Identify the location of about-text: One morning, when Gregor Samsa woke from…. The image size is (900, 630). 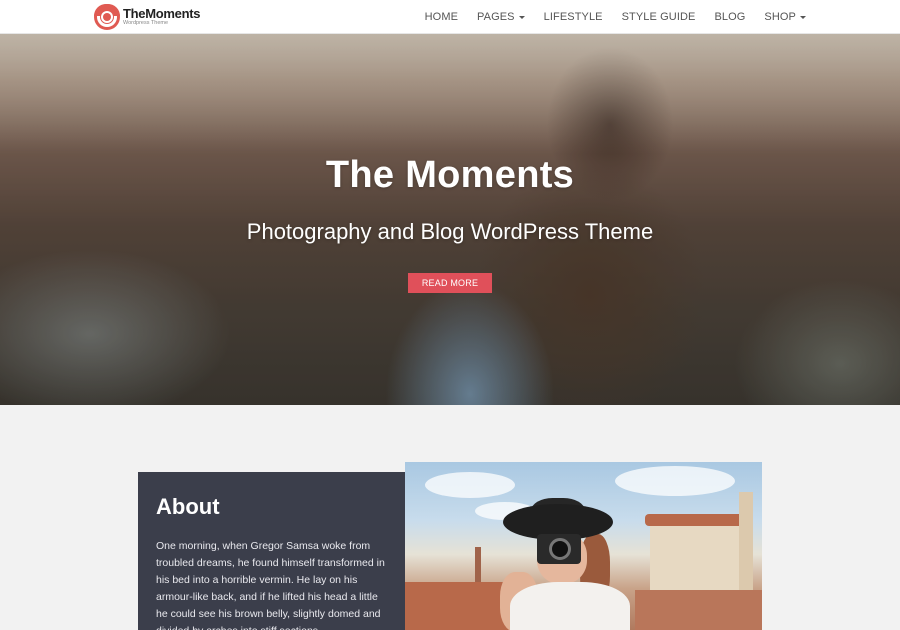
(270, 585).